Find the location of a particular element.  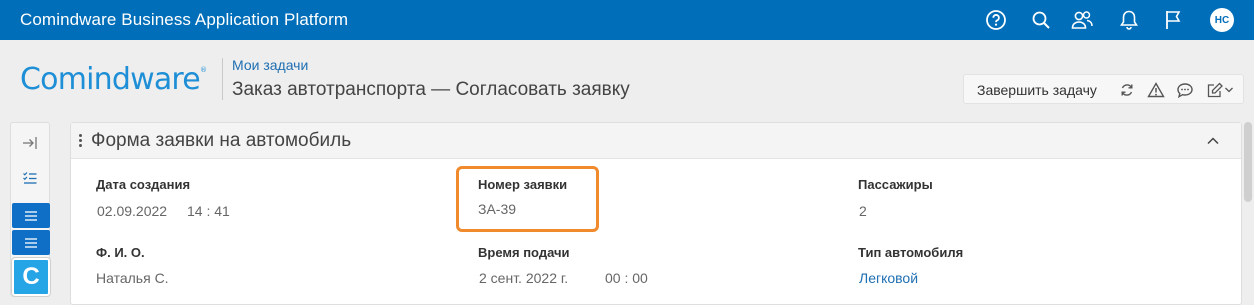

logo: Comindware® is located at coordinates (113, 79).